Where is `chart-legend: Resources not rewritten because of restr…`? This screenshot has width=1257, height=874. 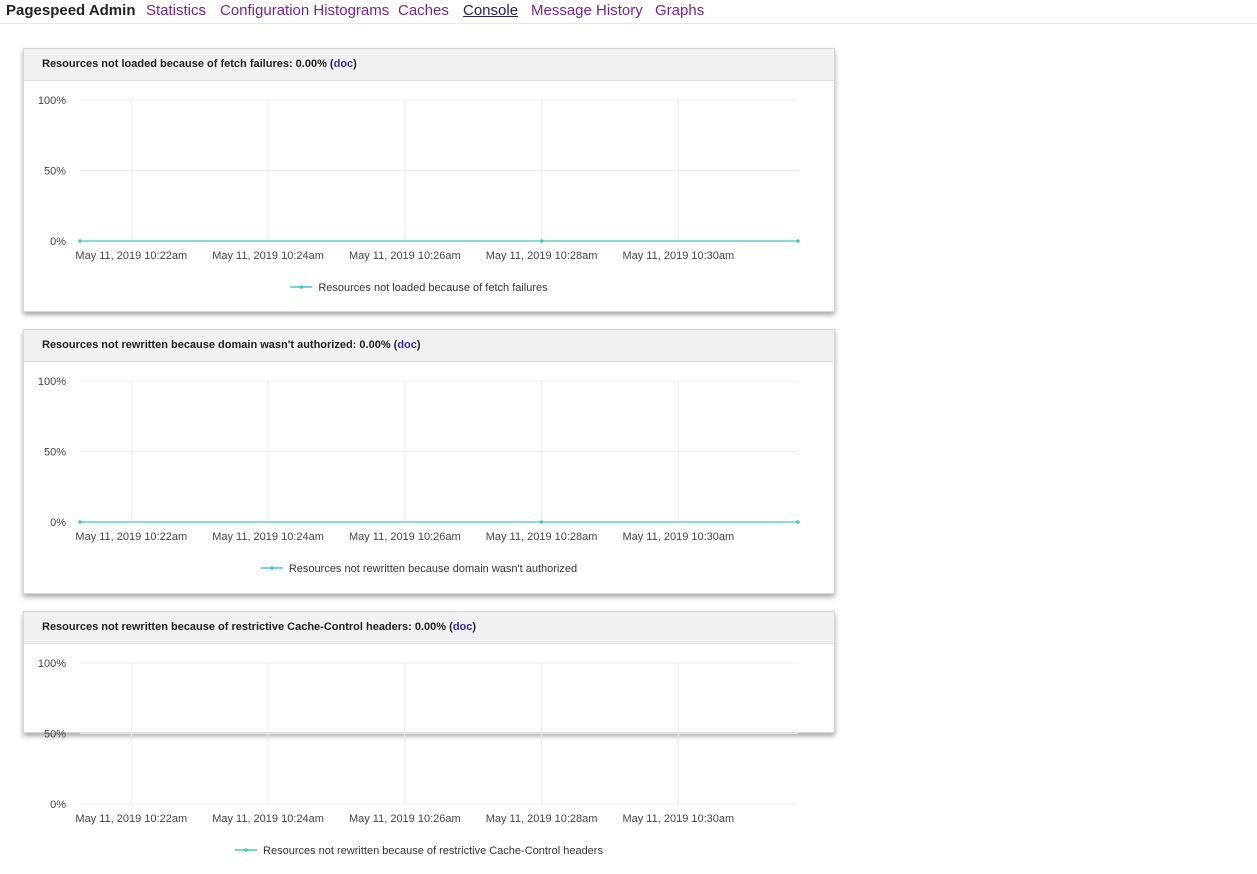 chart-legend: Resources not rewritten because of restr… is located at coordinates (419, 851).